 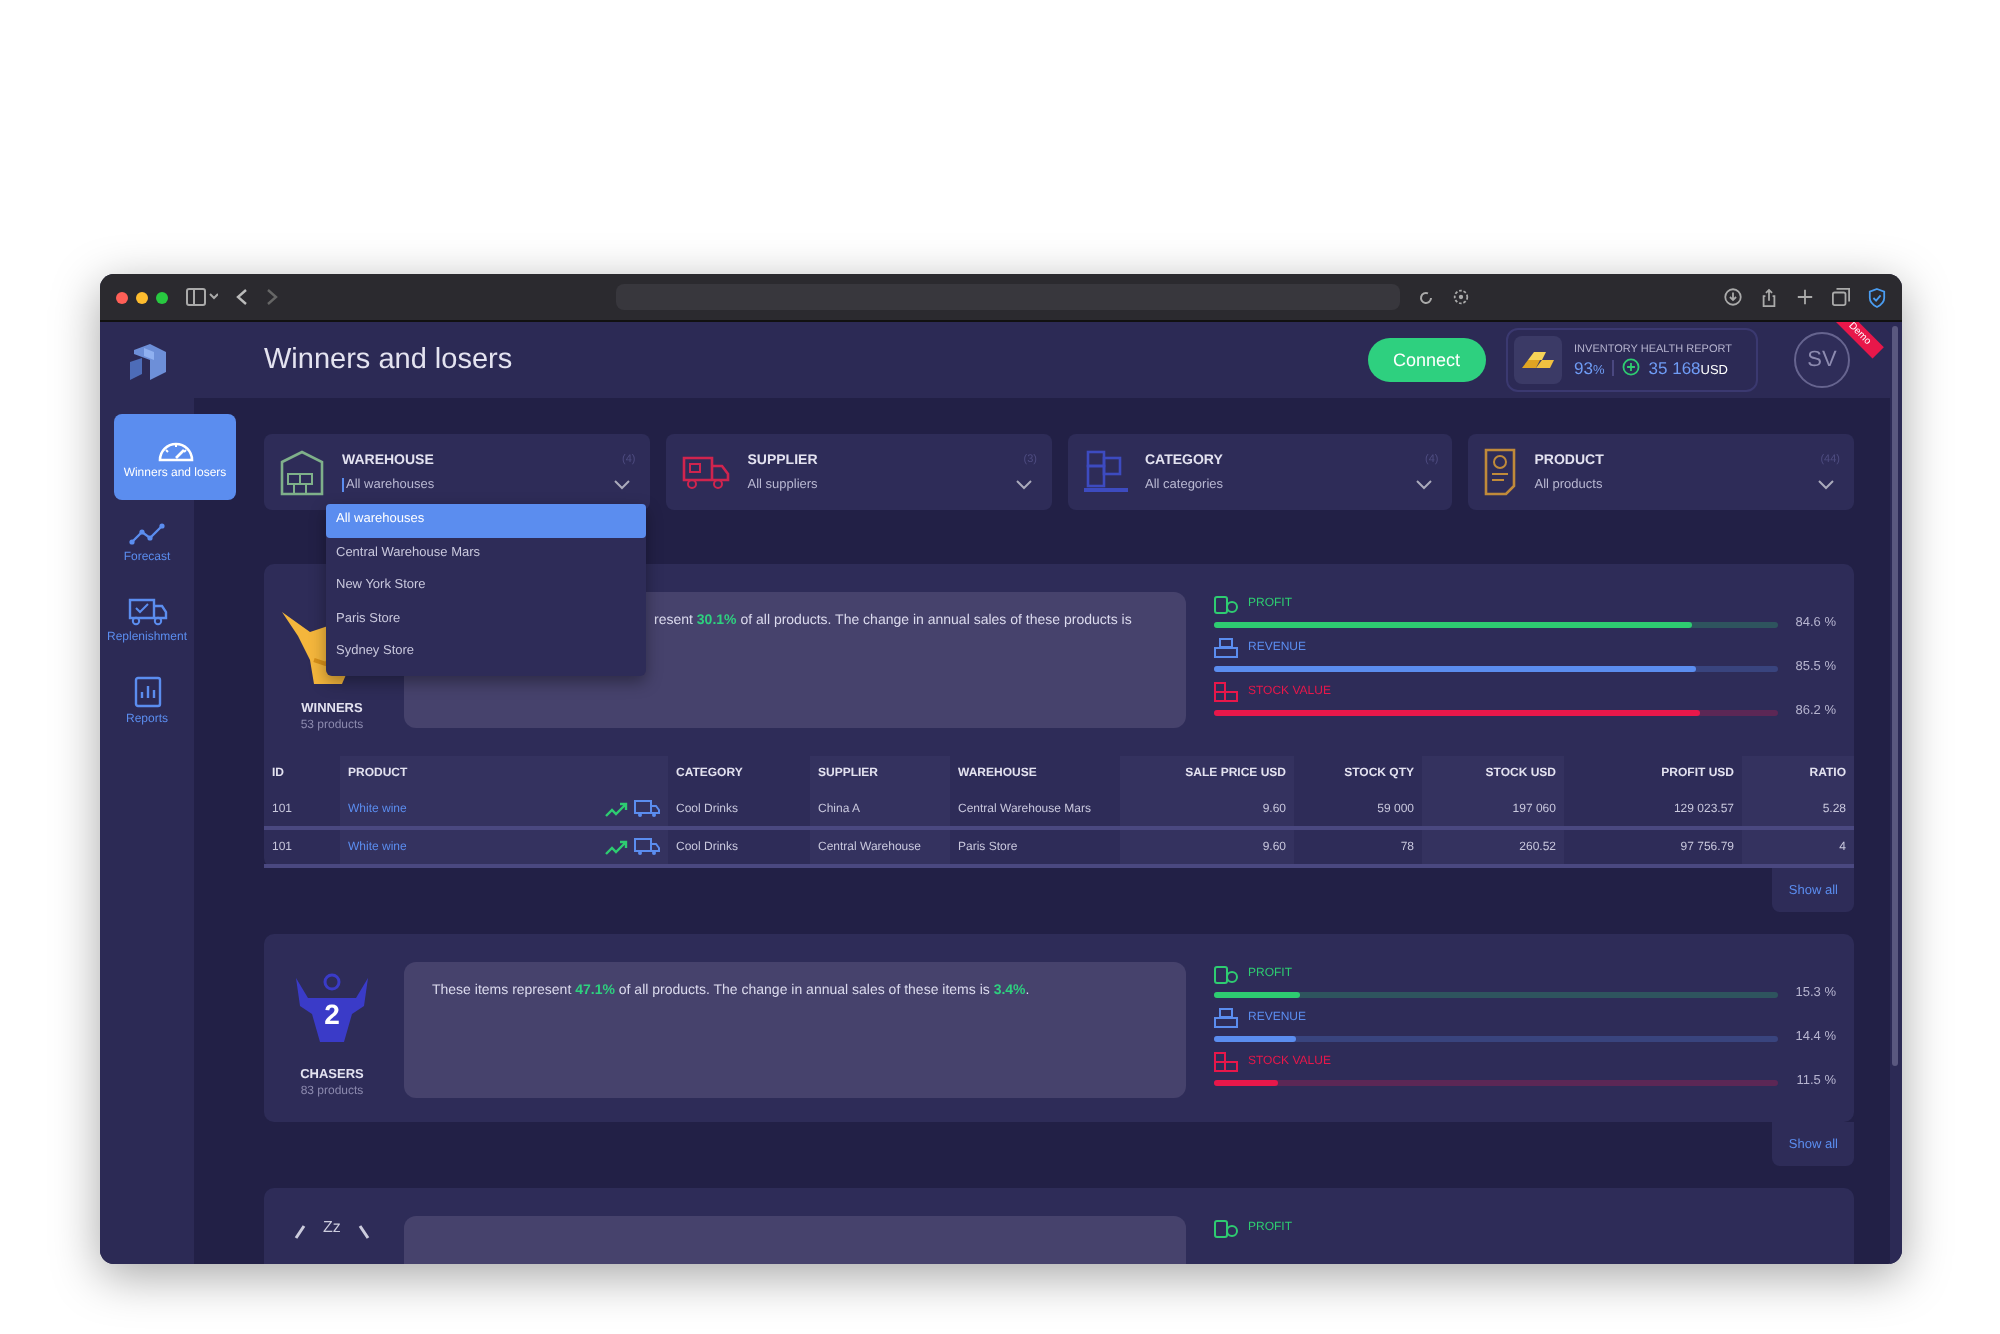 What do you see at coordinates (1631, 367) in the screenshot?
I see `plus-circle-icon` at bounding box center [1631, 367].